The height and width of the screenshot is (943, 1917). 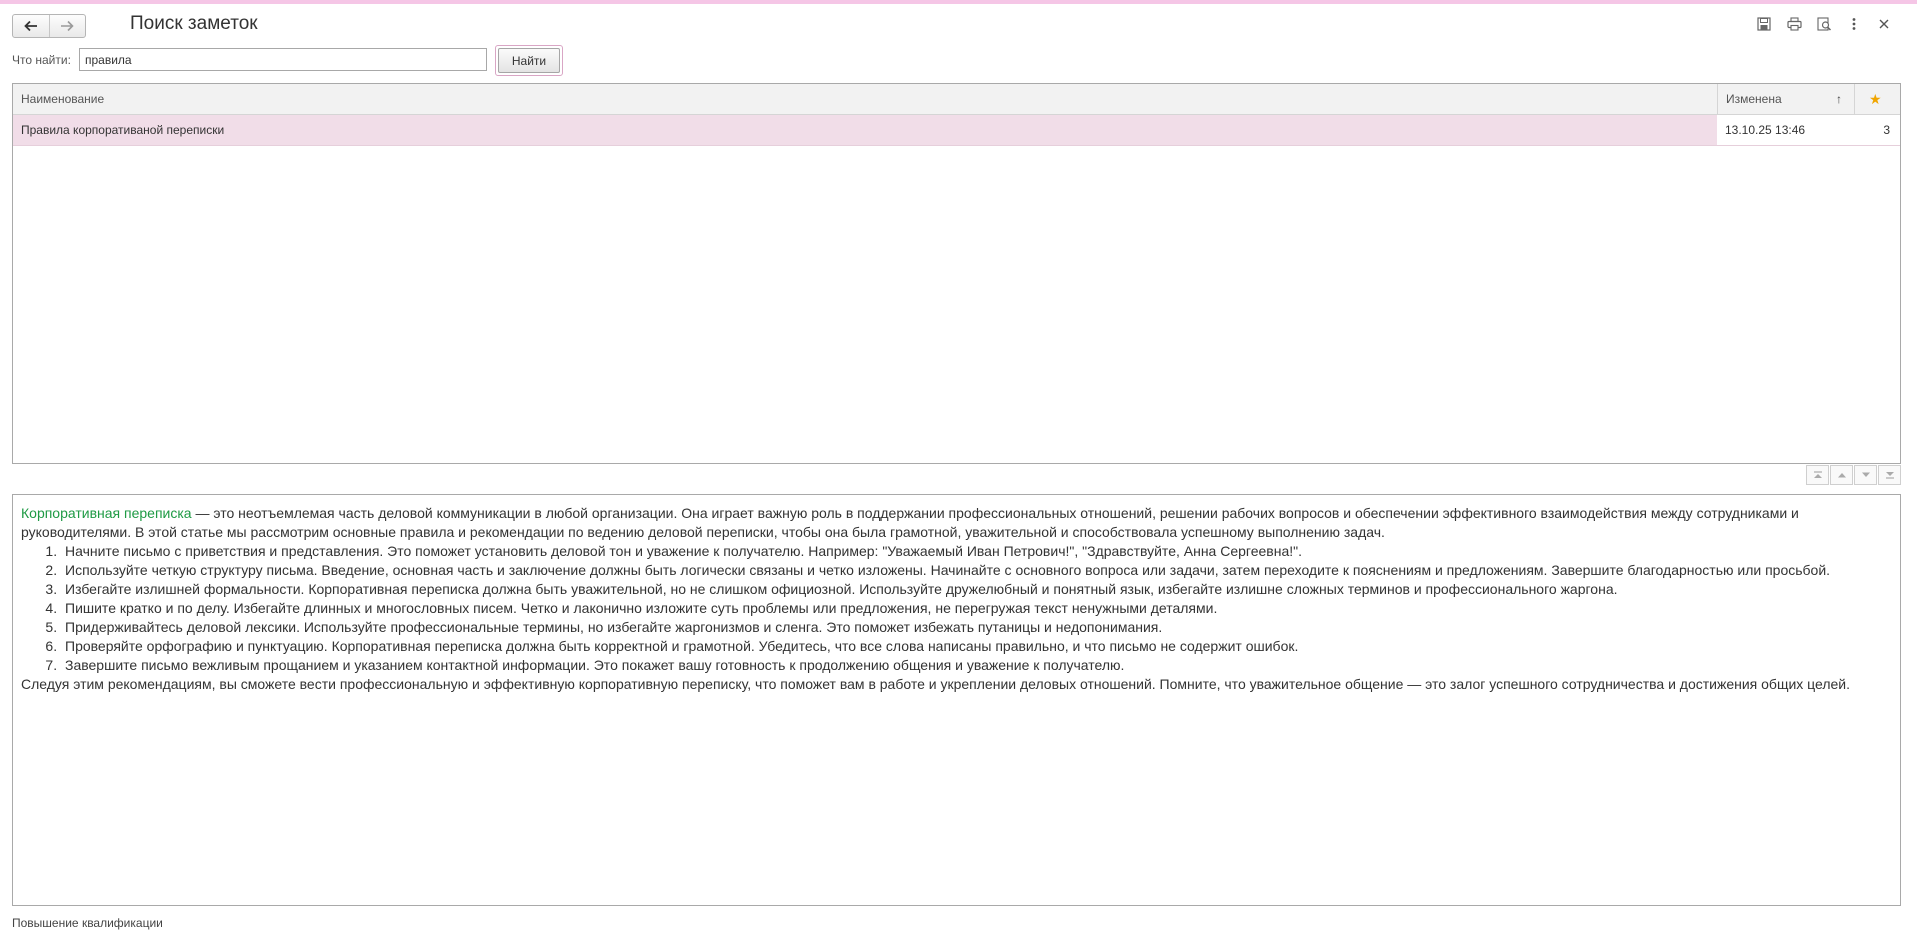 I want to click on scroll-up-button, so click(x=1841, y=475).